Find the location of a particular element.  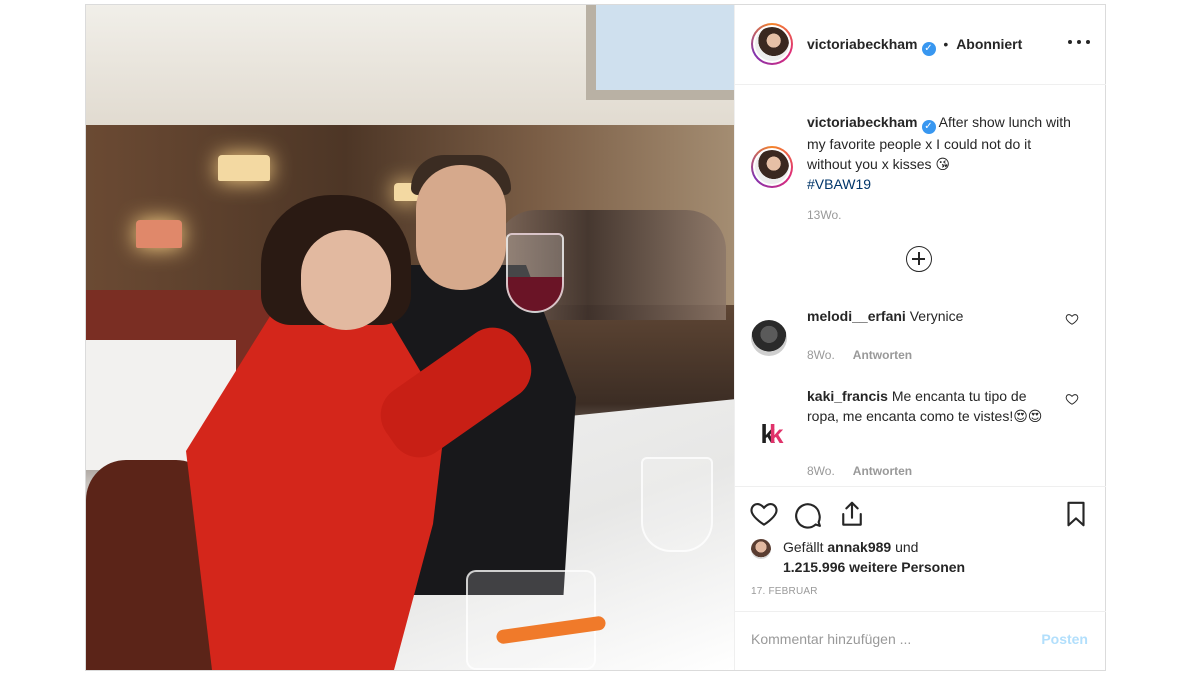

caption-avatar is located at coordinates (772, 167).